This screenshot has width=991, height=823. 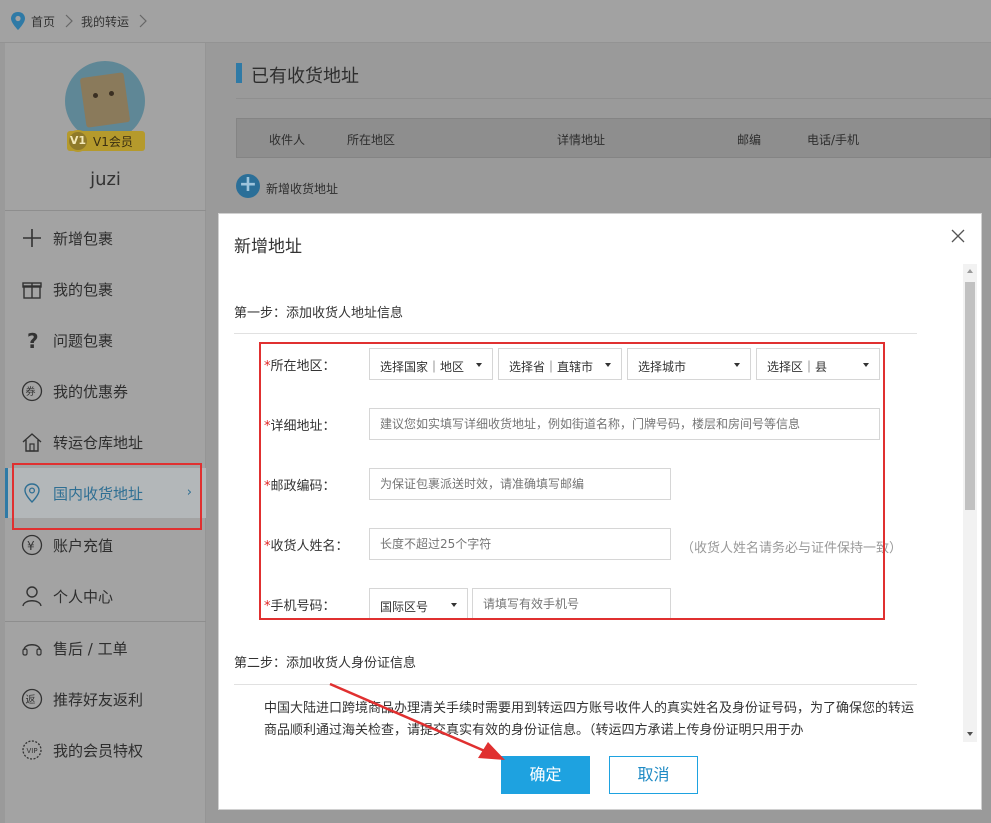 I want to click on rebate-icon: 返, so click(x=32, y=699).